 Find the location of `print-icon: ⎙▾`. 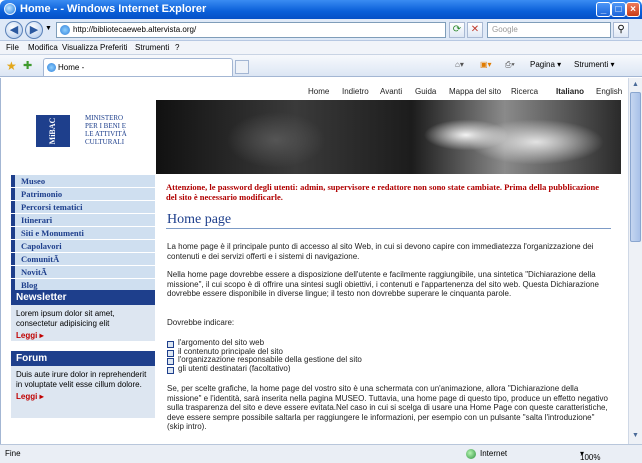

print-icon: ⎙▾ is located at coordinates (510, 65).